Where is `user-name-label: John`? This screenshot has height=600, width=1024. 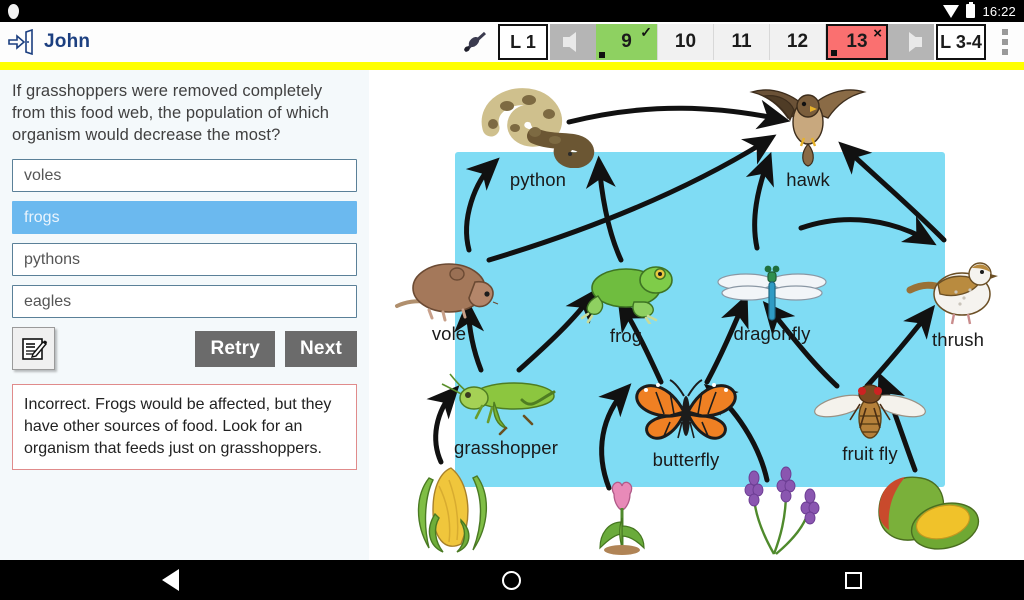
user-name-label: John is located at coordinates (67, 41).